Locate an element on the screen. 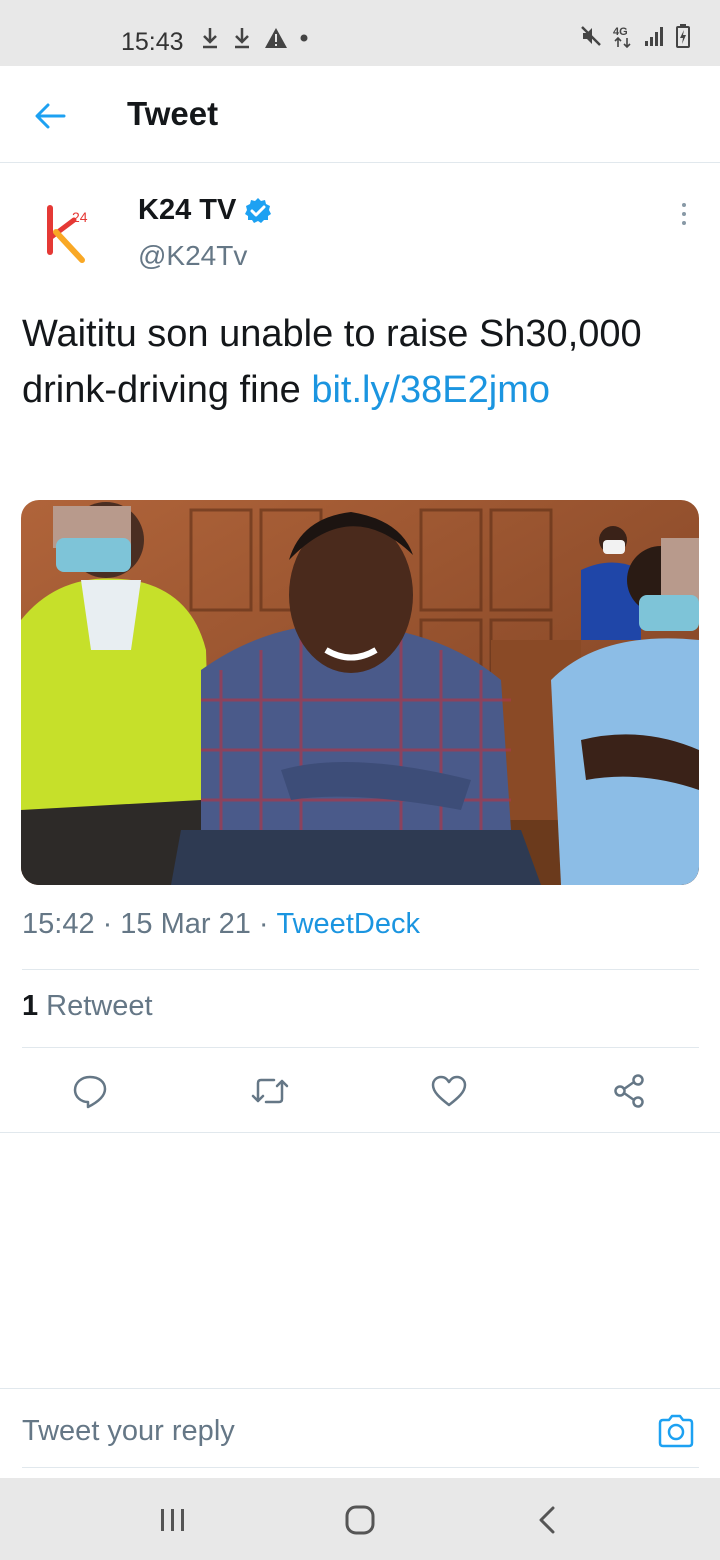 The image size is (720, 1560). home-button is located at coordinates (360, 1520).